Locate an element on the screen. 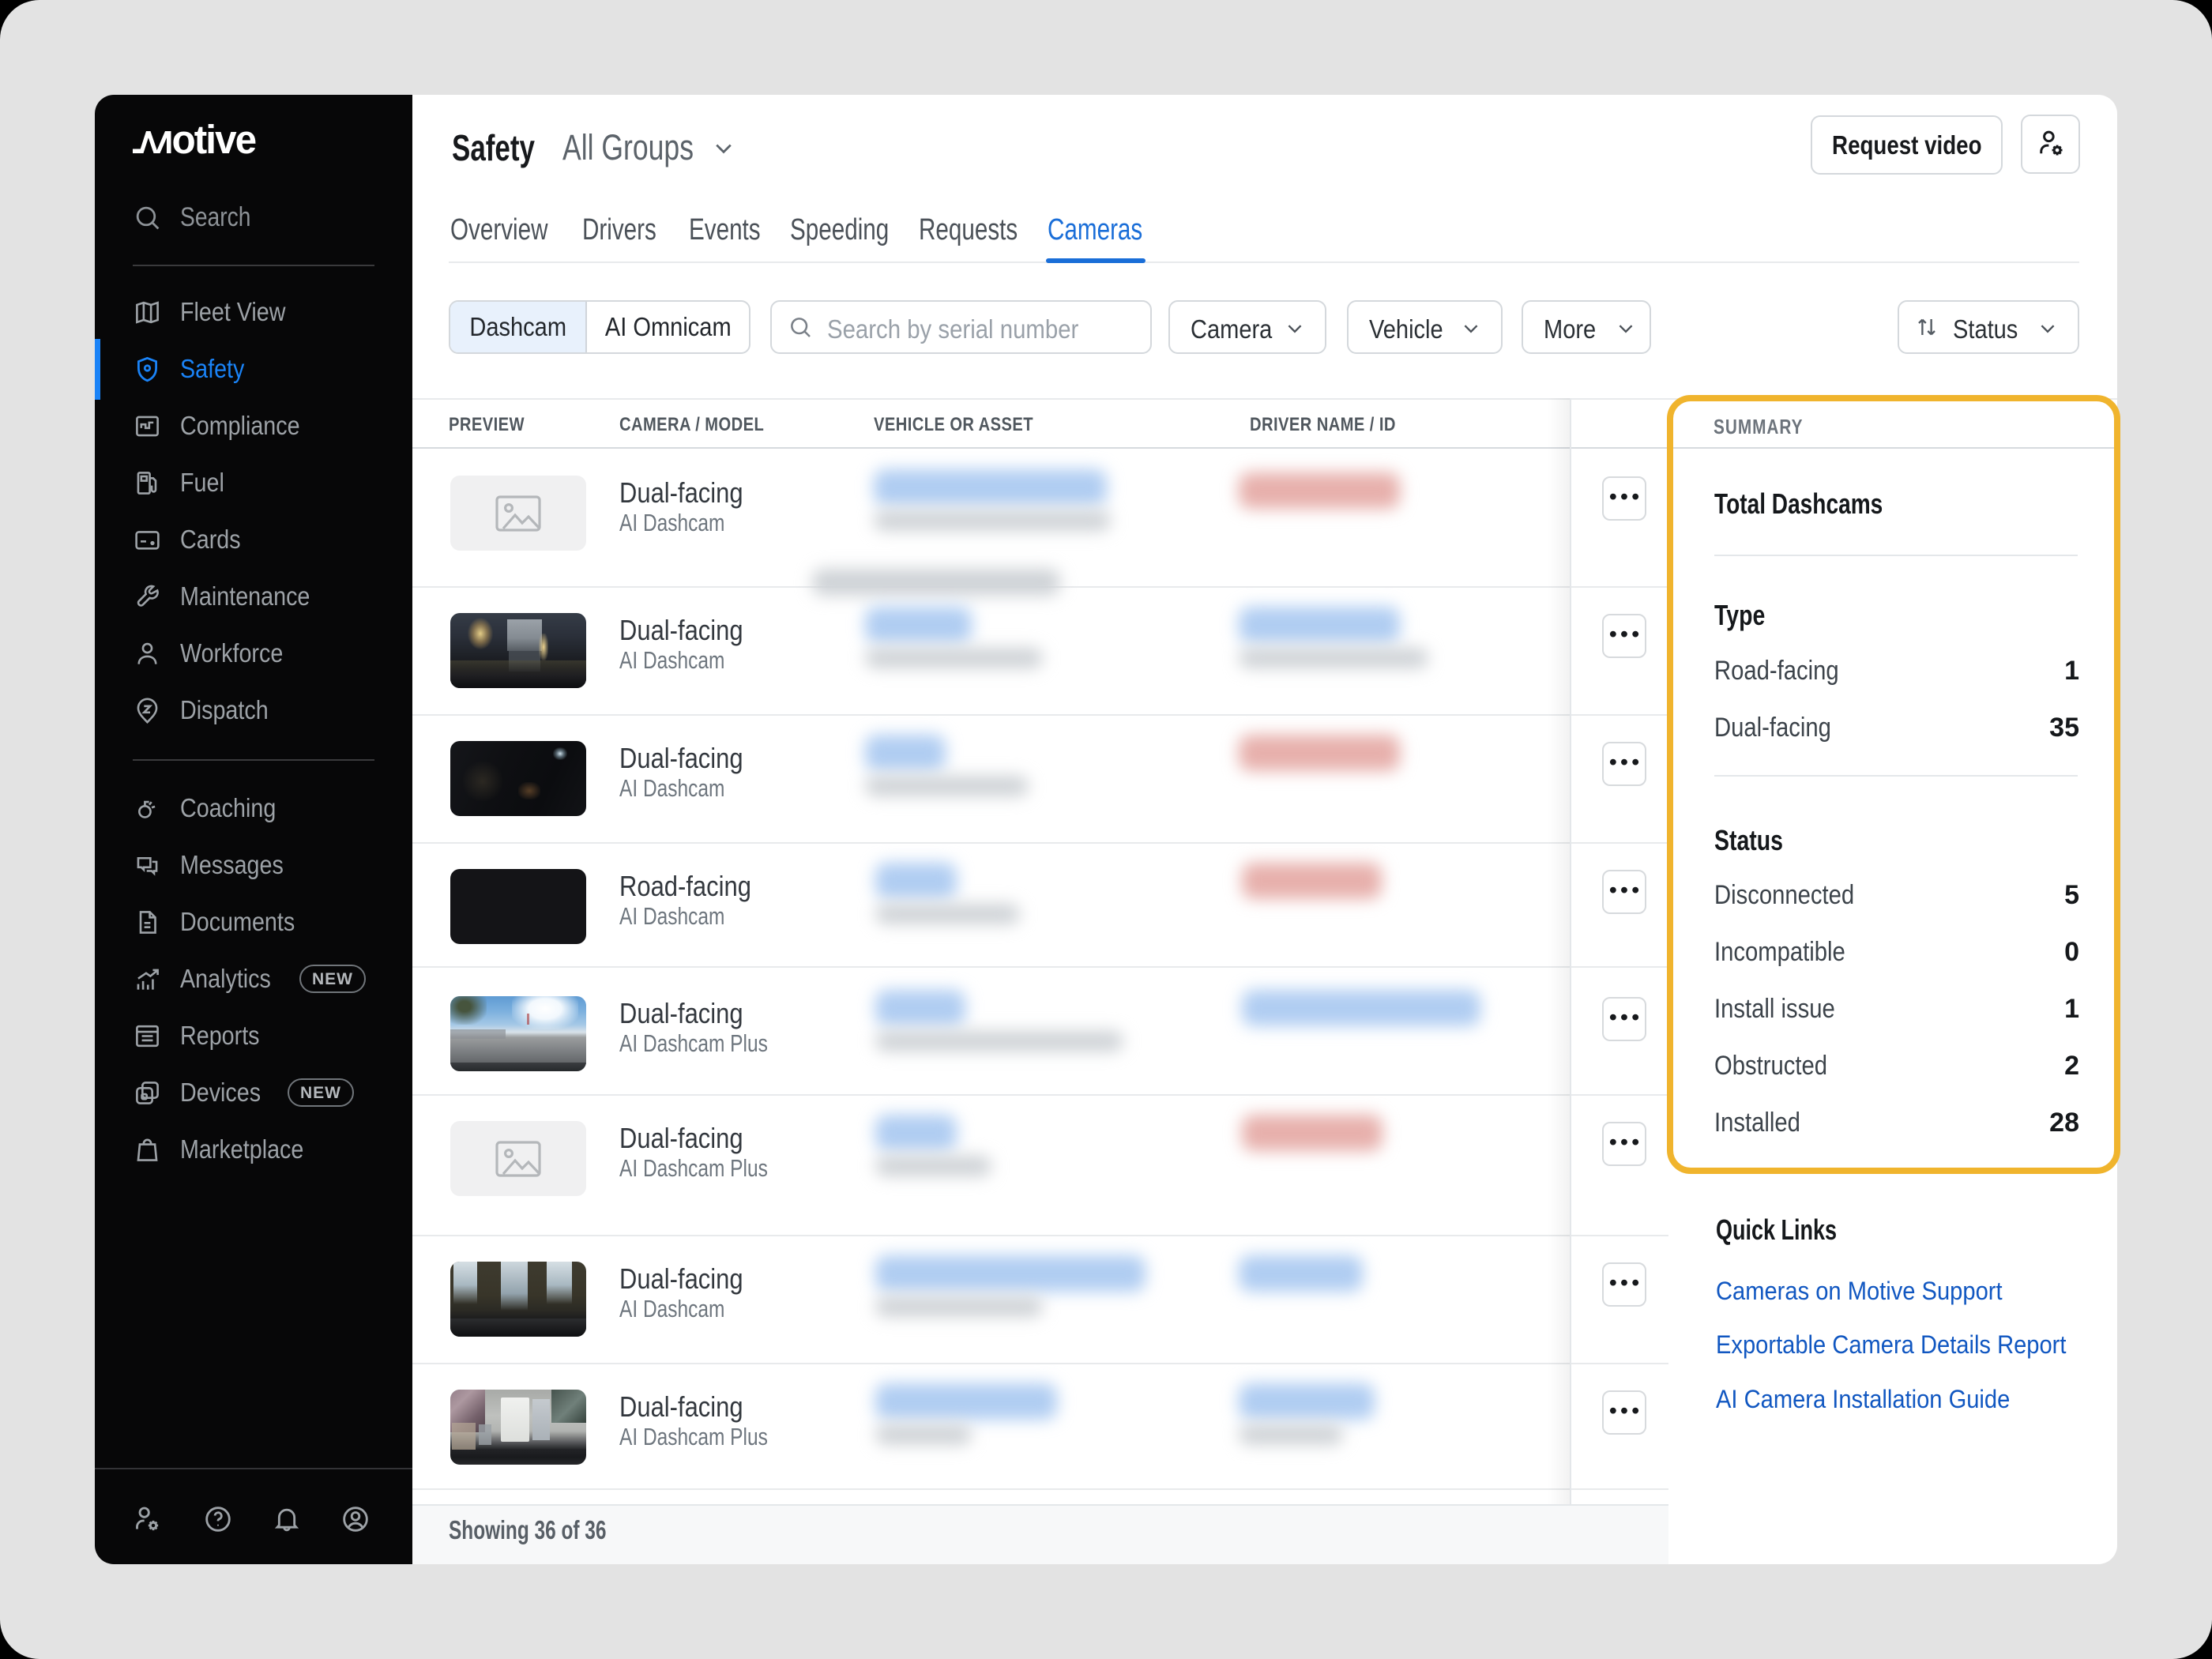 This screenshot has height=1659, width=2212. svg-text: otive is located at coordinates (213, 139).